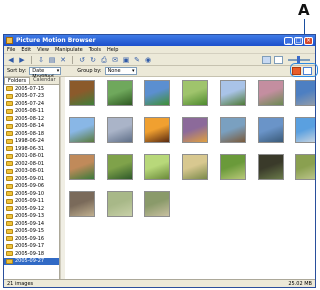 This screenshot has height=290, width=320. Describe the element at coordinates (31, 209) in the screenshot. I see `folder-item: 2005-09-12` at that location.